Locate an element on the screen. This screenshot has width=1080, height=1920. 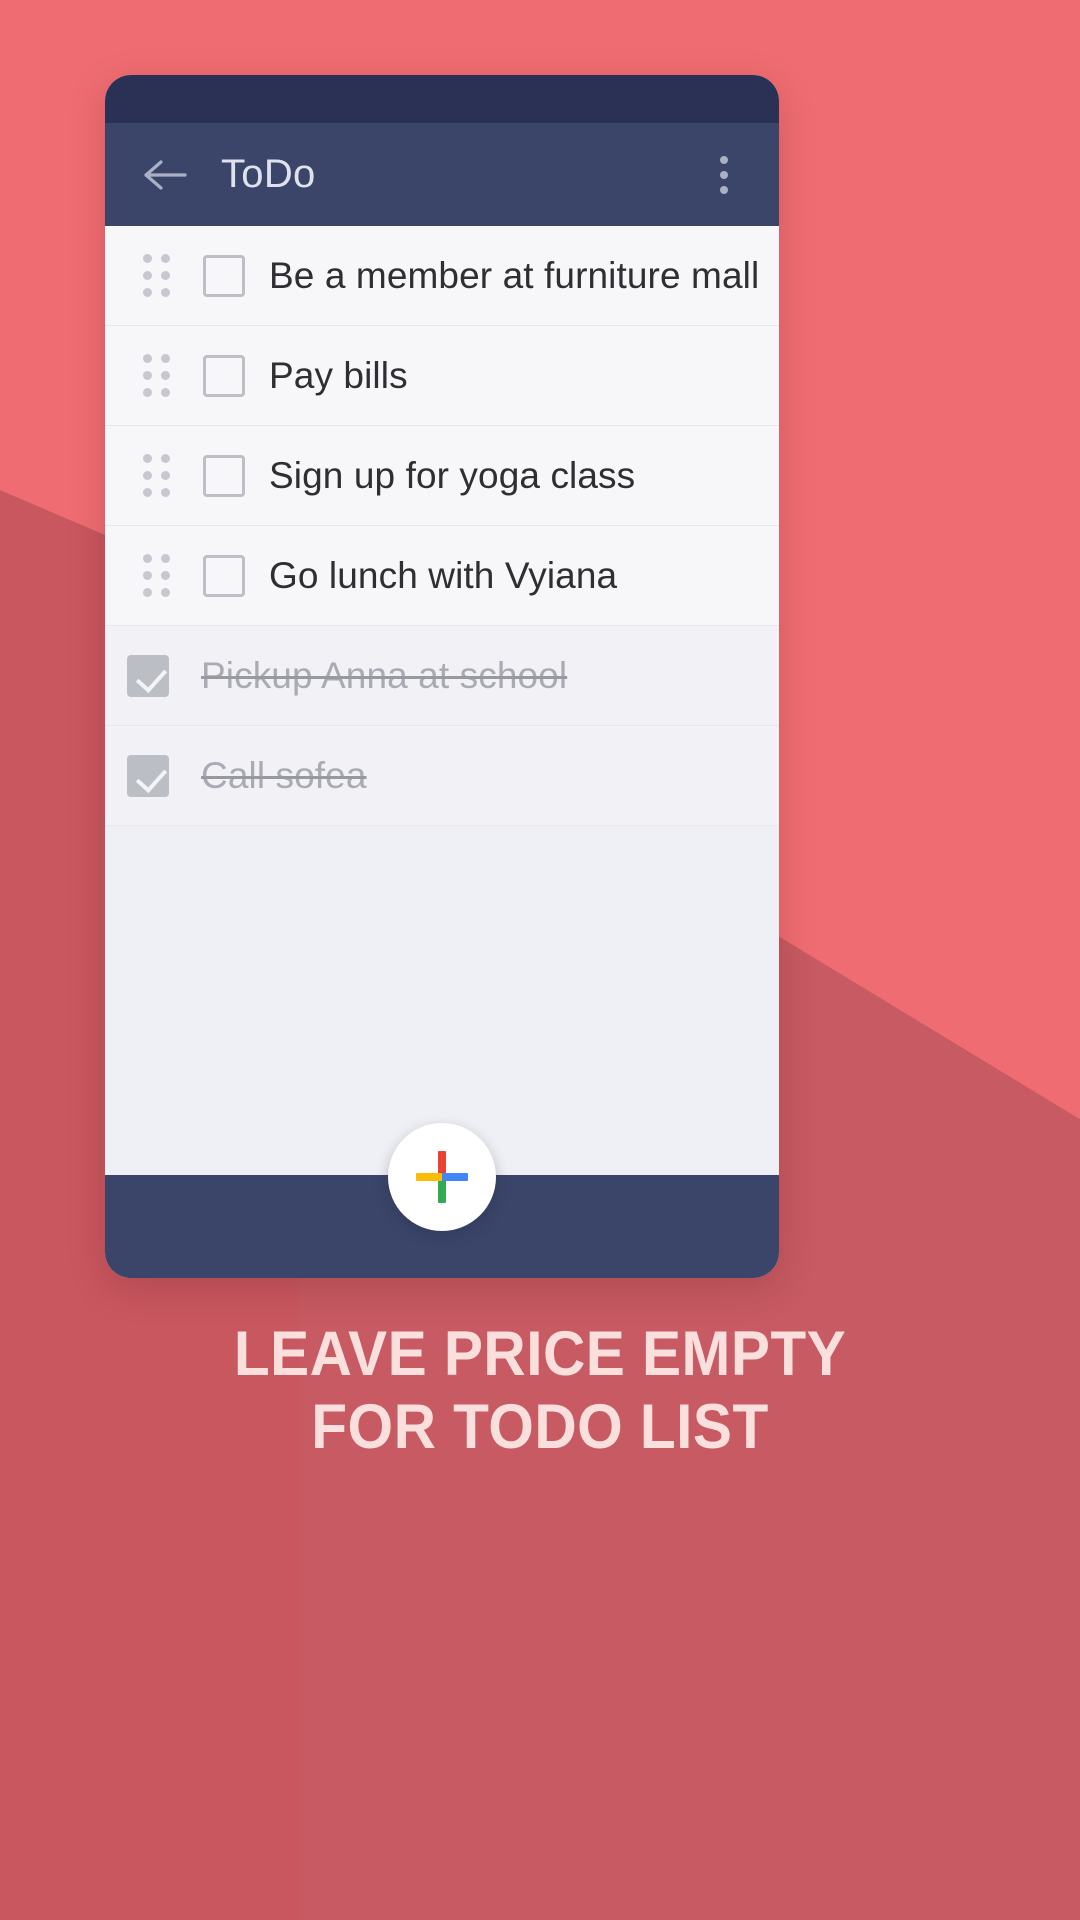
promo-caption-line-2: FOR TODO LIST is located at coordinates (540, 1427).